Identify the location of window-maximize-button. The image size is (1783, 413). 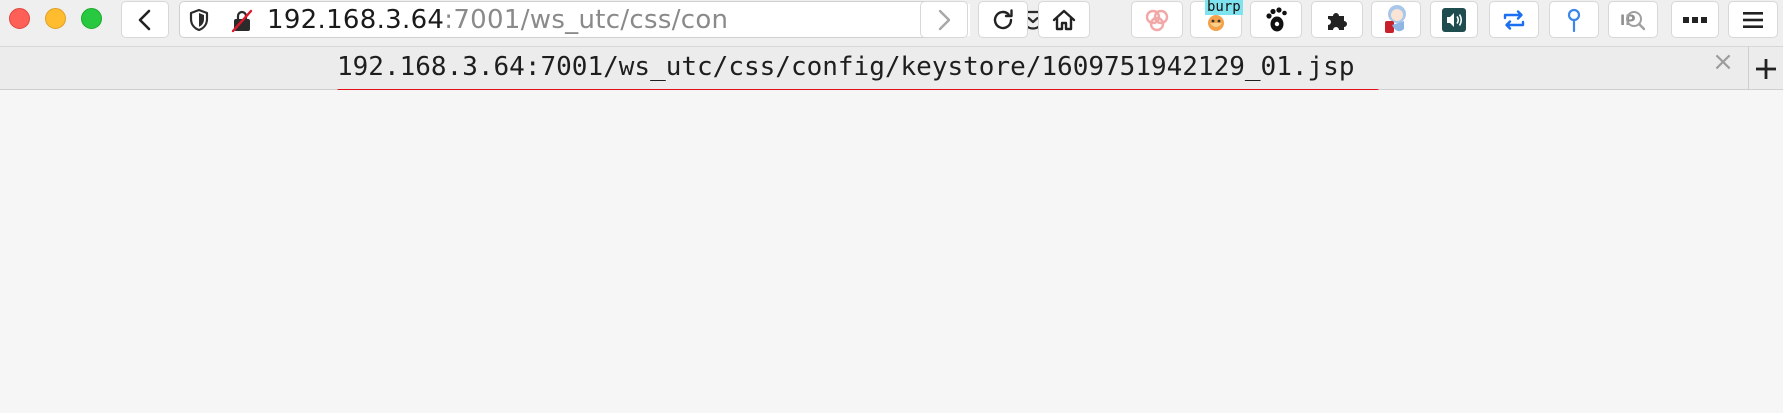
(91, 18).